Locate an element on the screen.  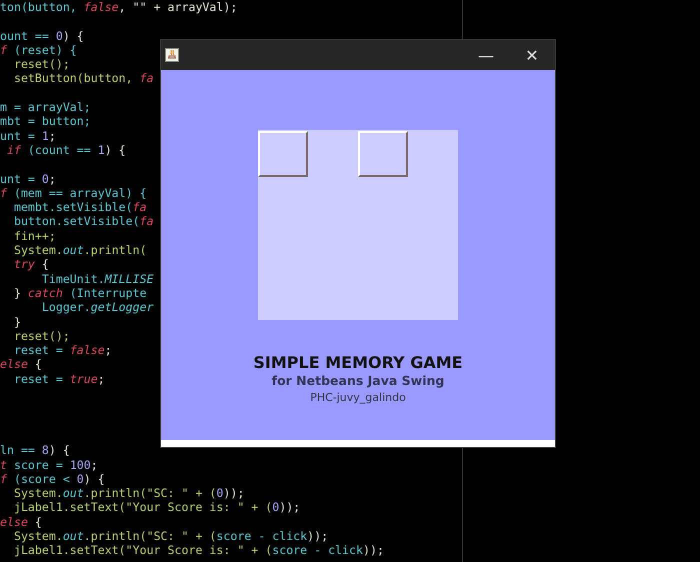
code-line: f (mem == arrayVal) { is located at coordinates (73, 193).